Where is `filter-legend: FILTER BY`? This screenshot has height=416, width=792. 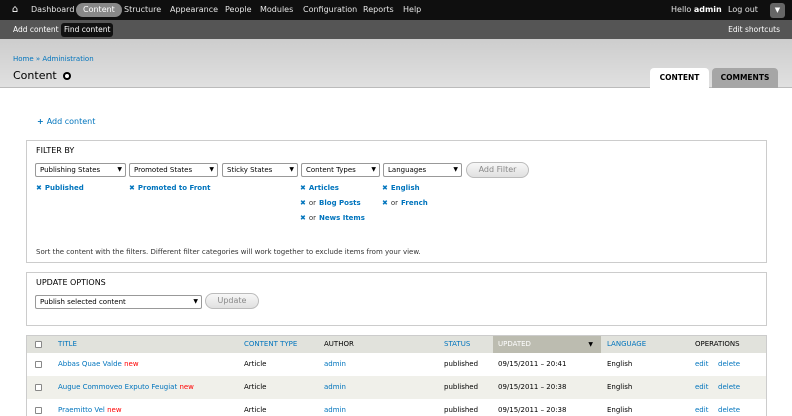 filter-legend: FILTER BY is located at coordinates (55, 150).